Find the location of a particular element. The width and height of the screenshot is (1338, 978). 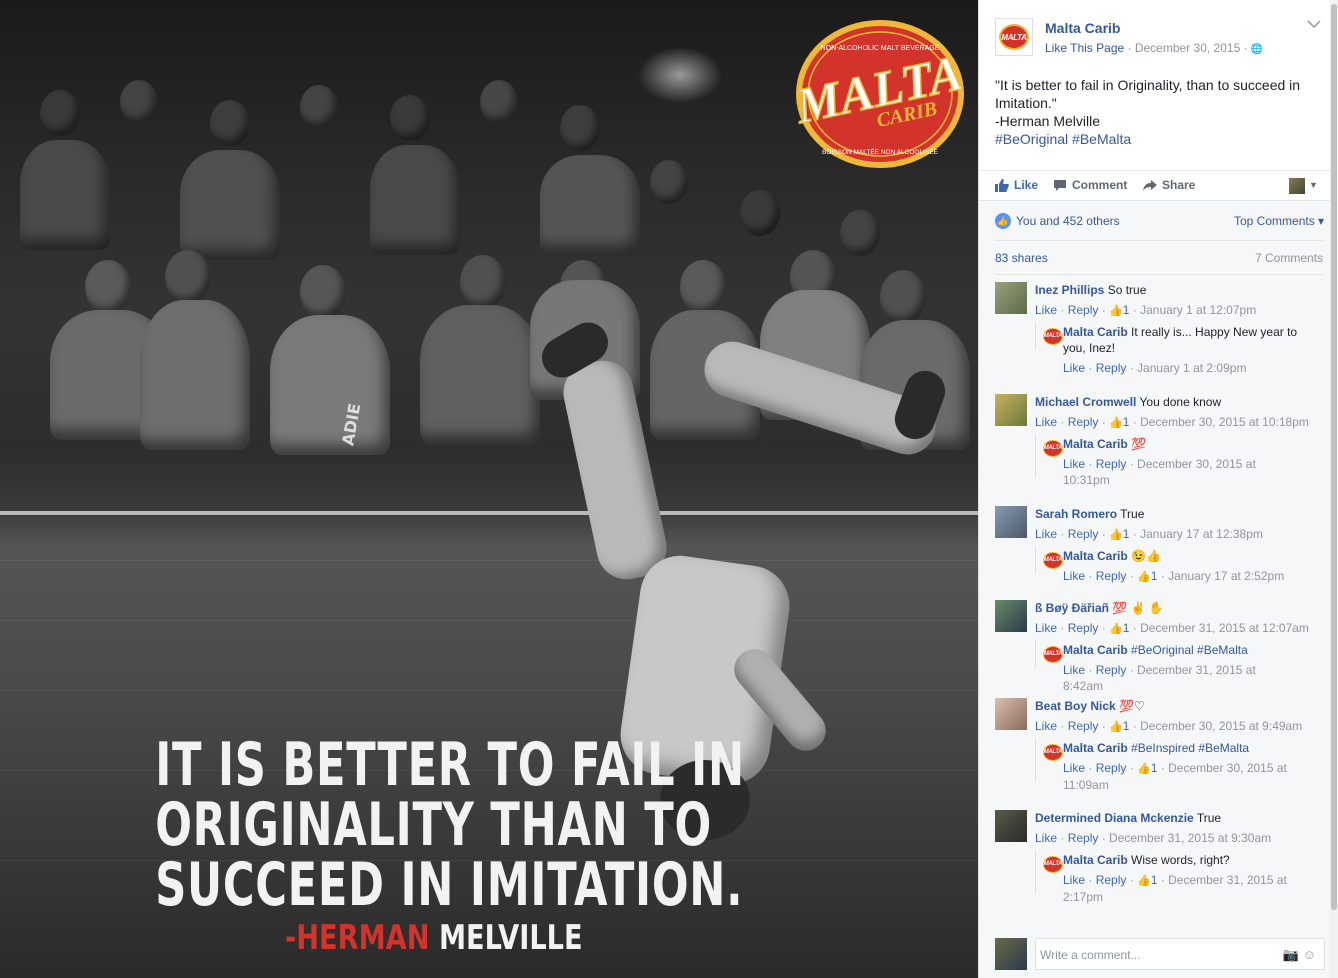

scrollbar-thumb is located at coordinates (1334, 457).